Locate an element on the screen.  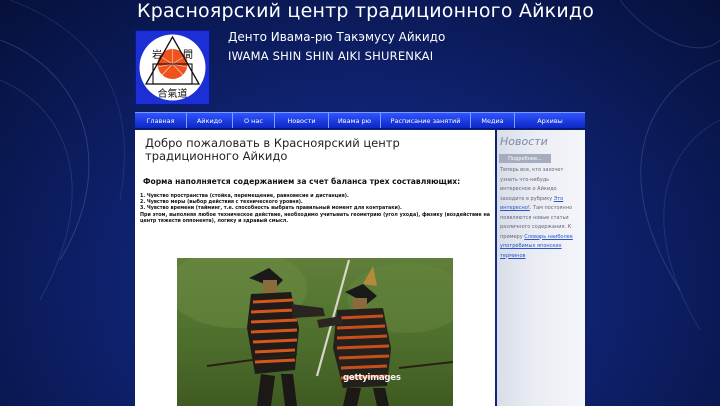
site-subtitle-english: IWAMA SHIN SHIN AIKI SHURENKAI is located at coordinates (331, 56).